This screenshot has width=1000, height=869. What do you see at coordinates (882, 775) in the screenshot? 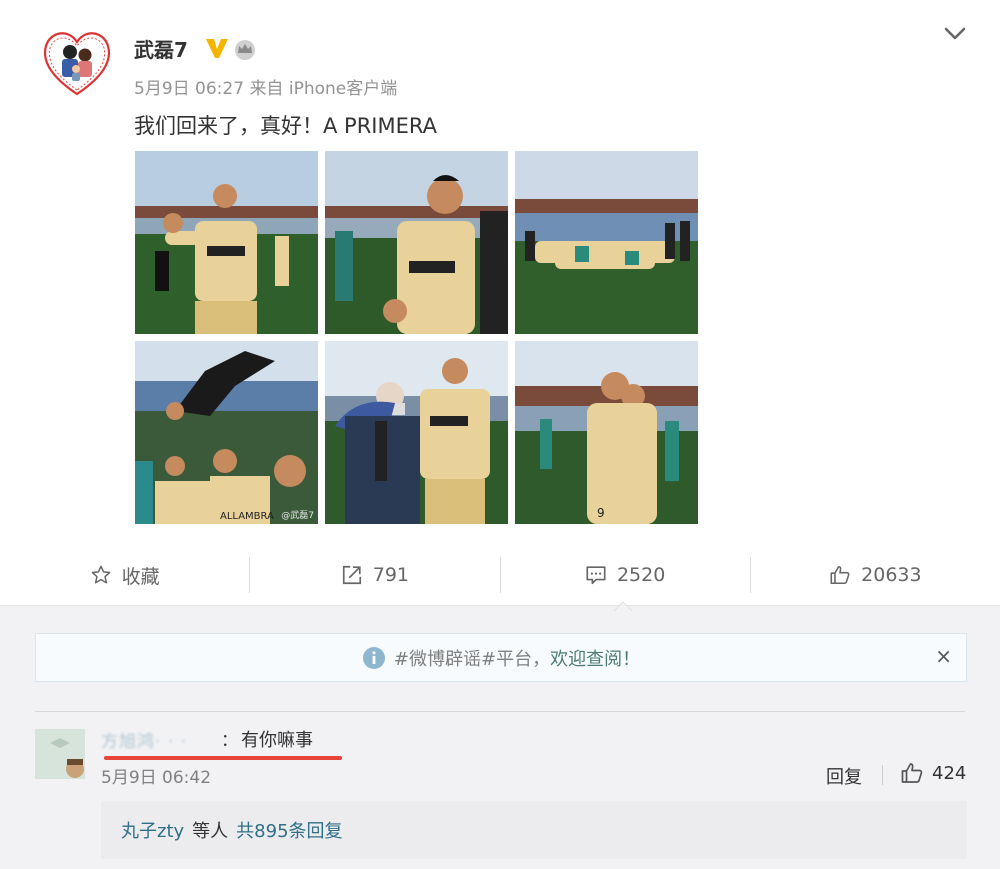
I see `comment-action-divider` at bounding box center [882, 775].